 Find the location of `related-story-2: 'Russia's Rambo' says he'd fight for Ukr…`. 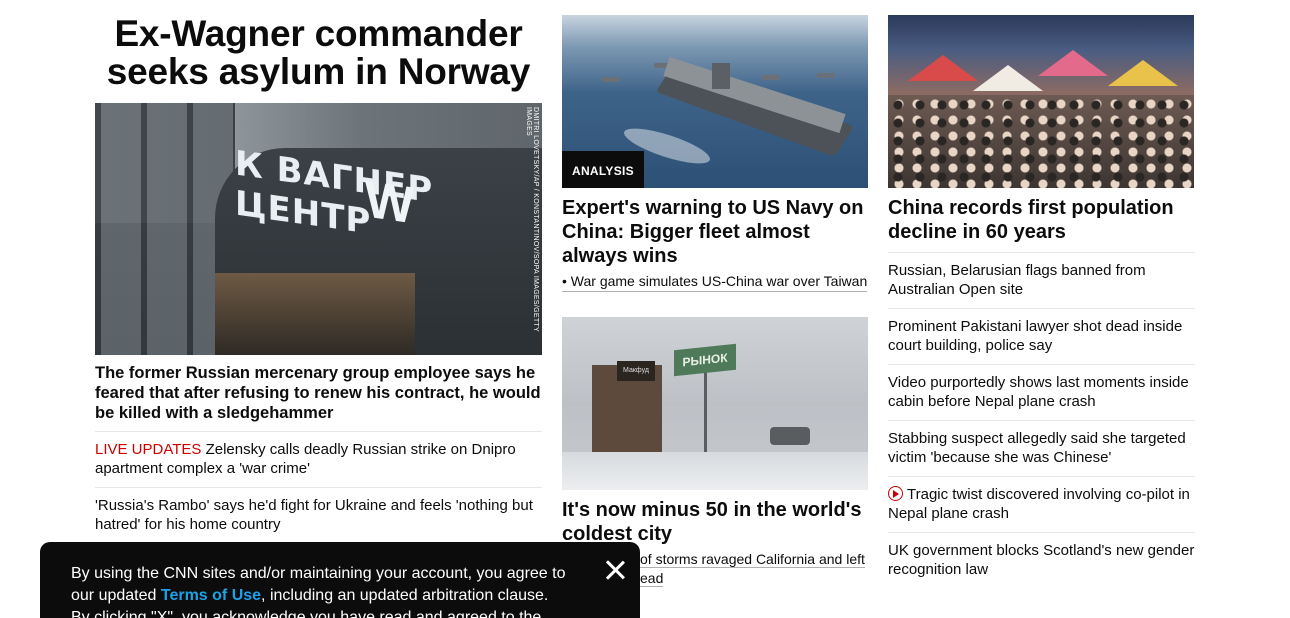

related-story-2: 'Russia's Rambo' says he'd fight for Ukr… is located at coordinates (318, 515).